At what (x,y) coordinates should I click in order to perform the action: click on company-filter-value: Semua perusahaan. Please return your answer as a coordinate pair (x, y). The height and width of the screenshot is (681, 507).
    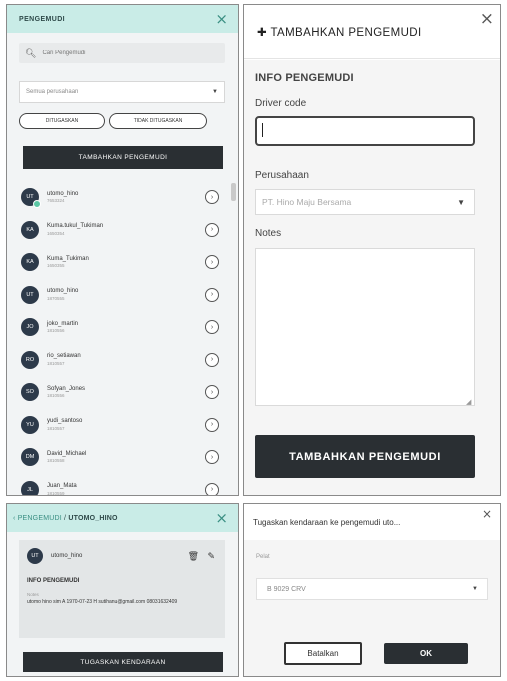
    Looking at the image, I should click on (52, 92).